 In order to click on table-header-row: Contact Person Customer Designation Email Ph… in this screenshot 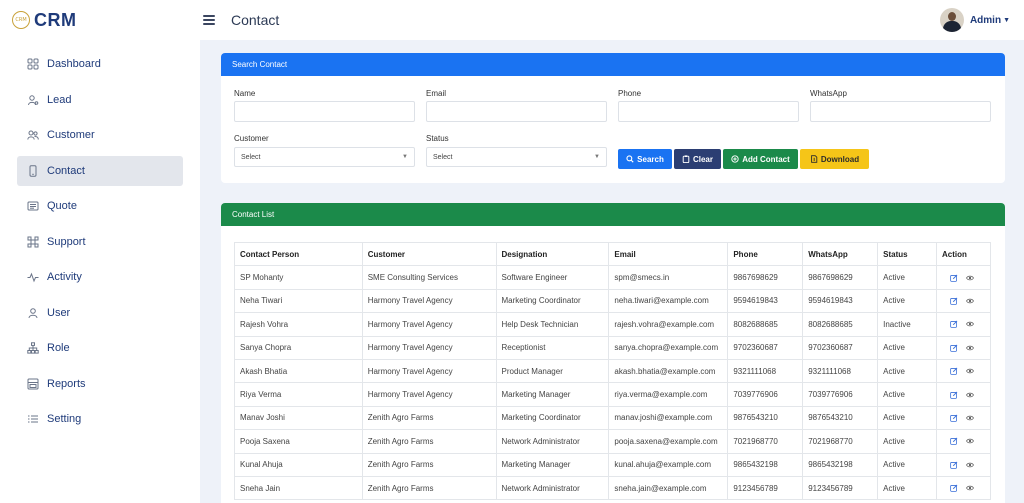, I will do `click(612, 254)`.